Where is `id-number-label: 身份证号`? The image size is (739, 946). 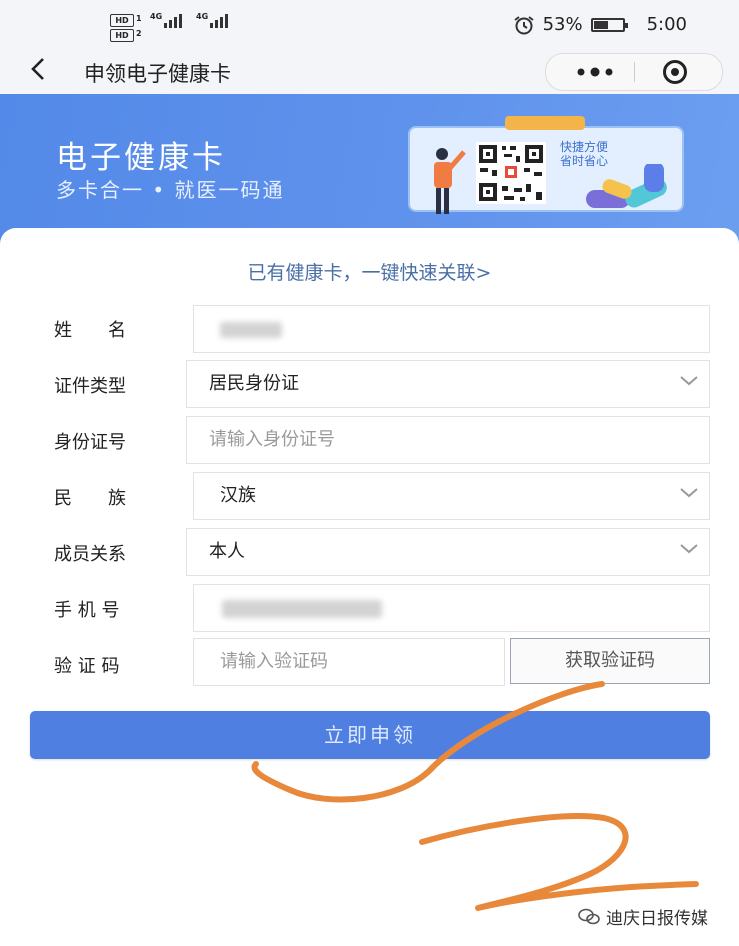
id-number-label: 身份证号 is located at coordinates (90, 442).